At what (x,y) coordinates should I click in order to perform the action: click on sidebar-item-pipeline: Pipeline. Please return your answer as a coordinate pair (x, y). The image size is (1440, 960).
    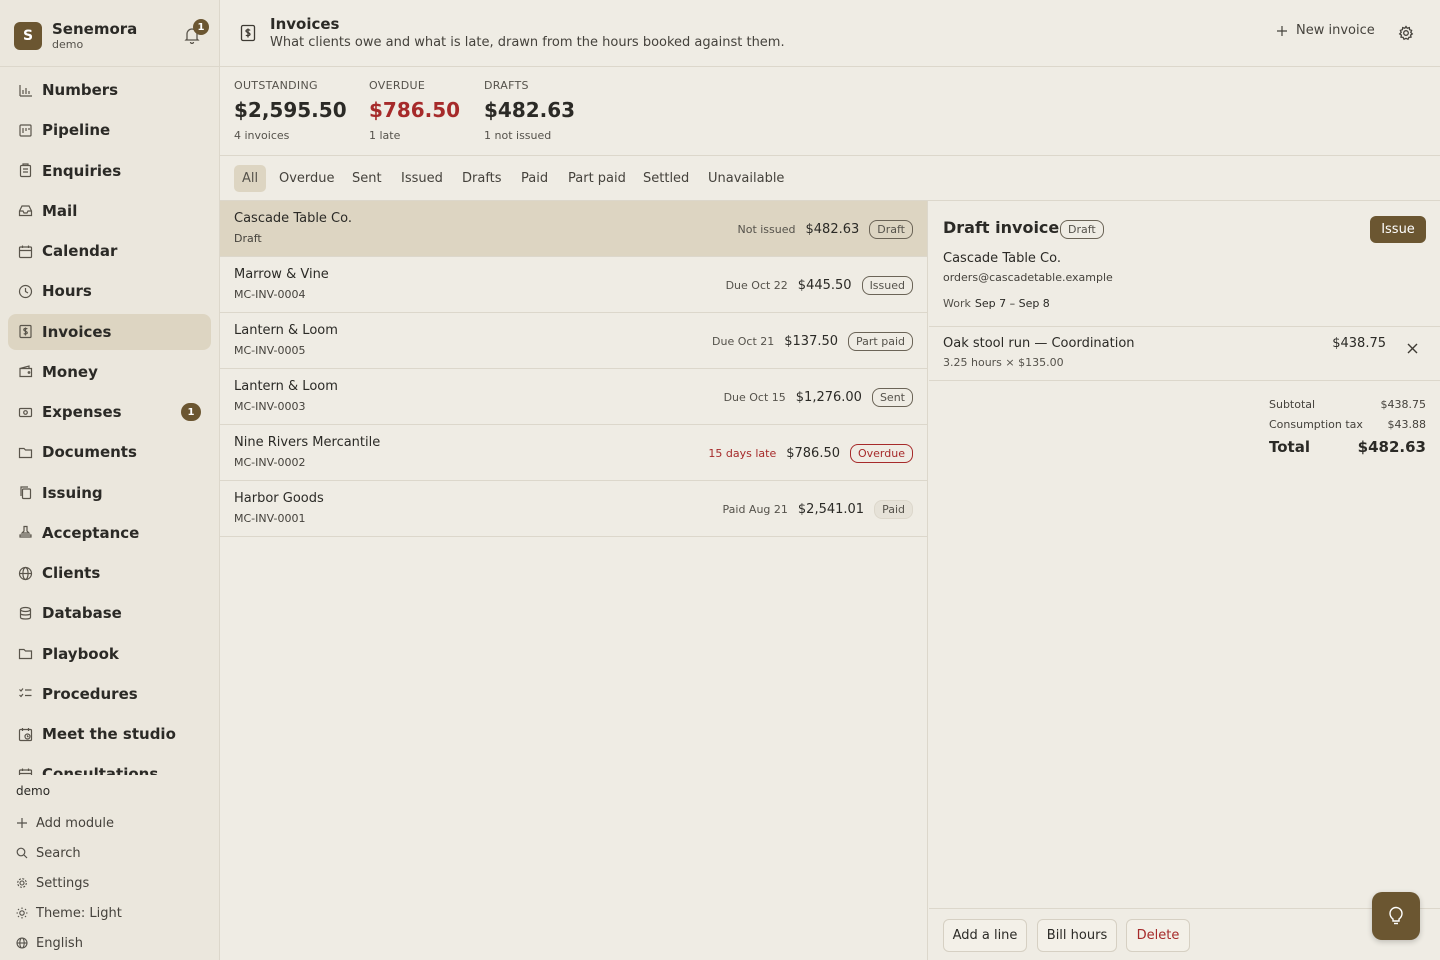
    Looking at the image, I should click on (109, 130).